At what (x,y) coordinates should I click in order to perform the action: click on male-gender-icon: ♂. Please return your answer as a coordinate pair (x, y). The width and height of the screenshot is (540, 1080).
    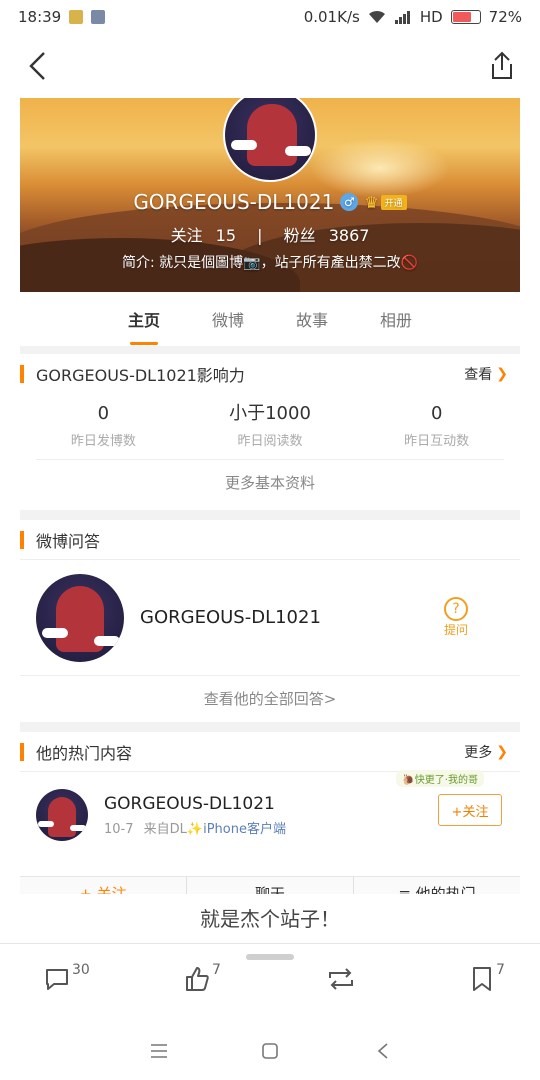
    Looking at the image, I should click on (349, 202).